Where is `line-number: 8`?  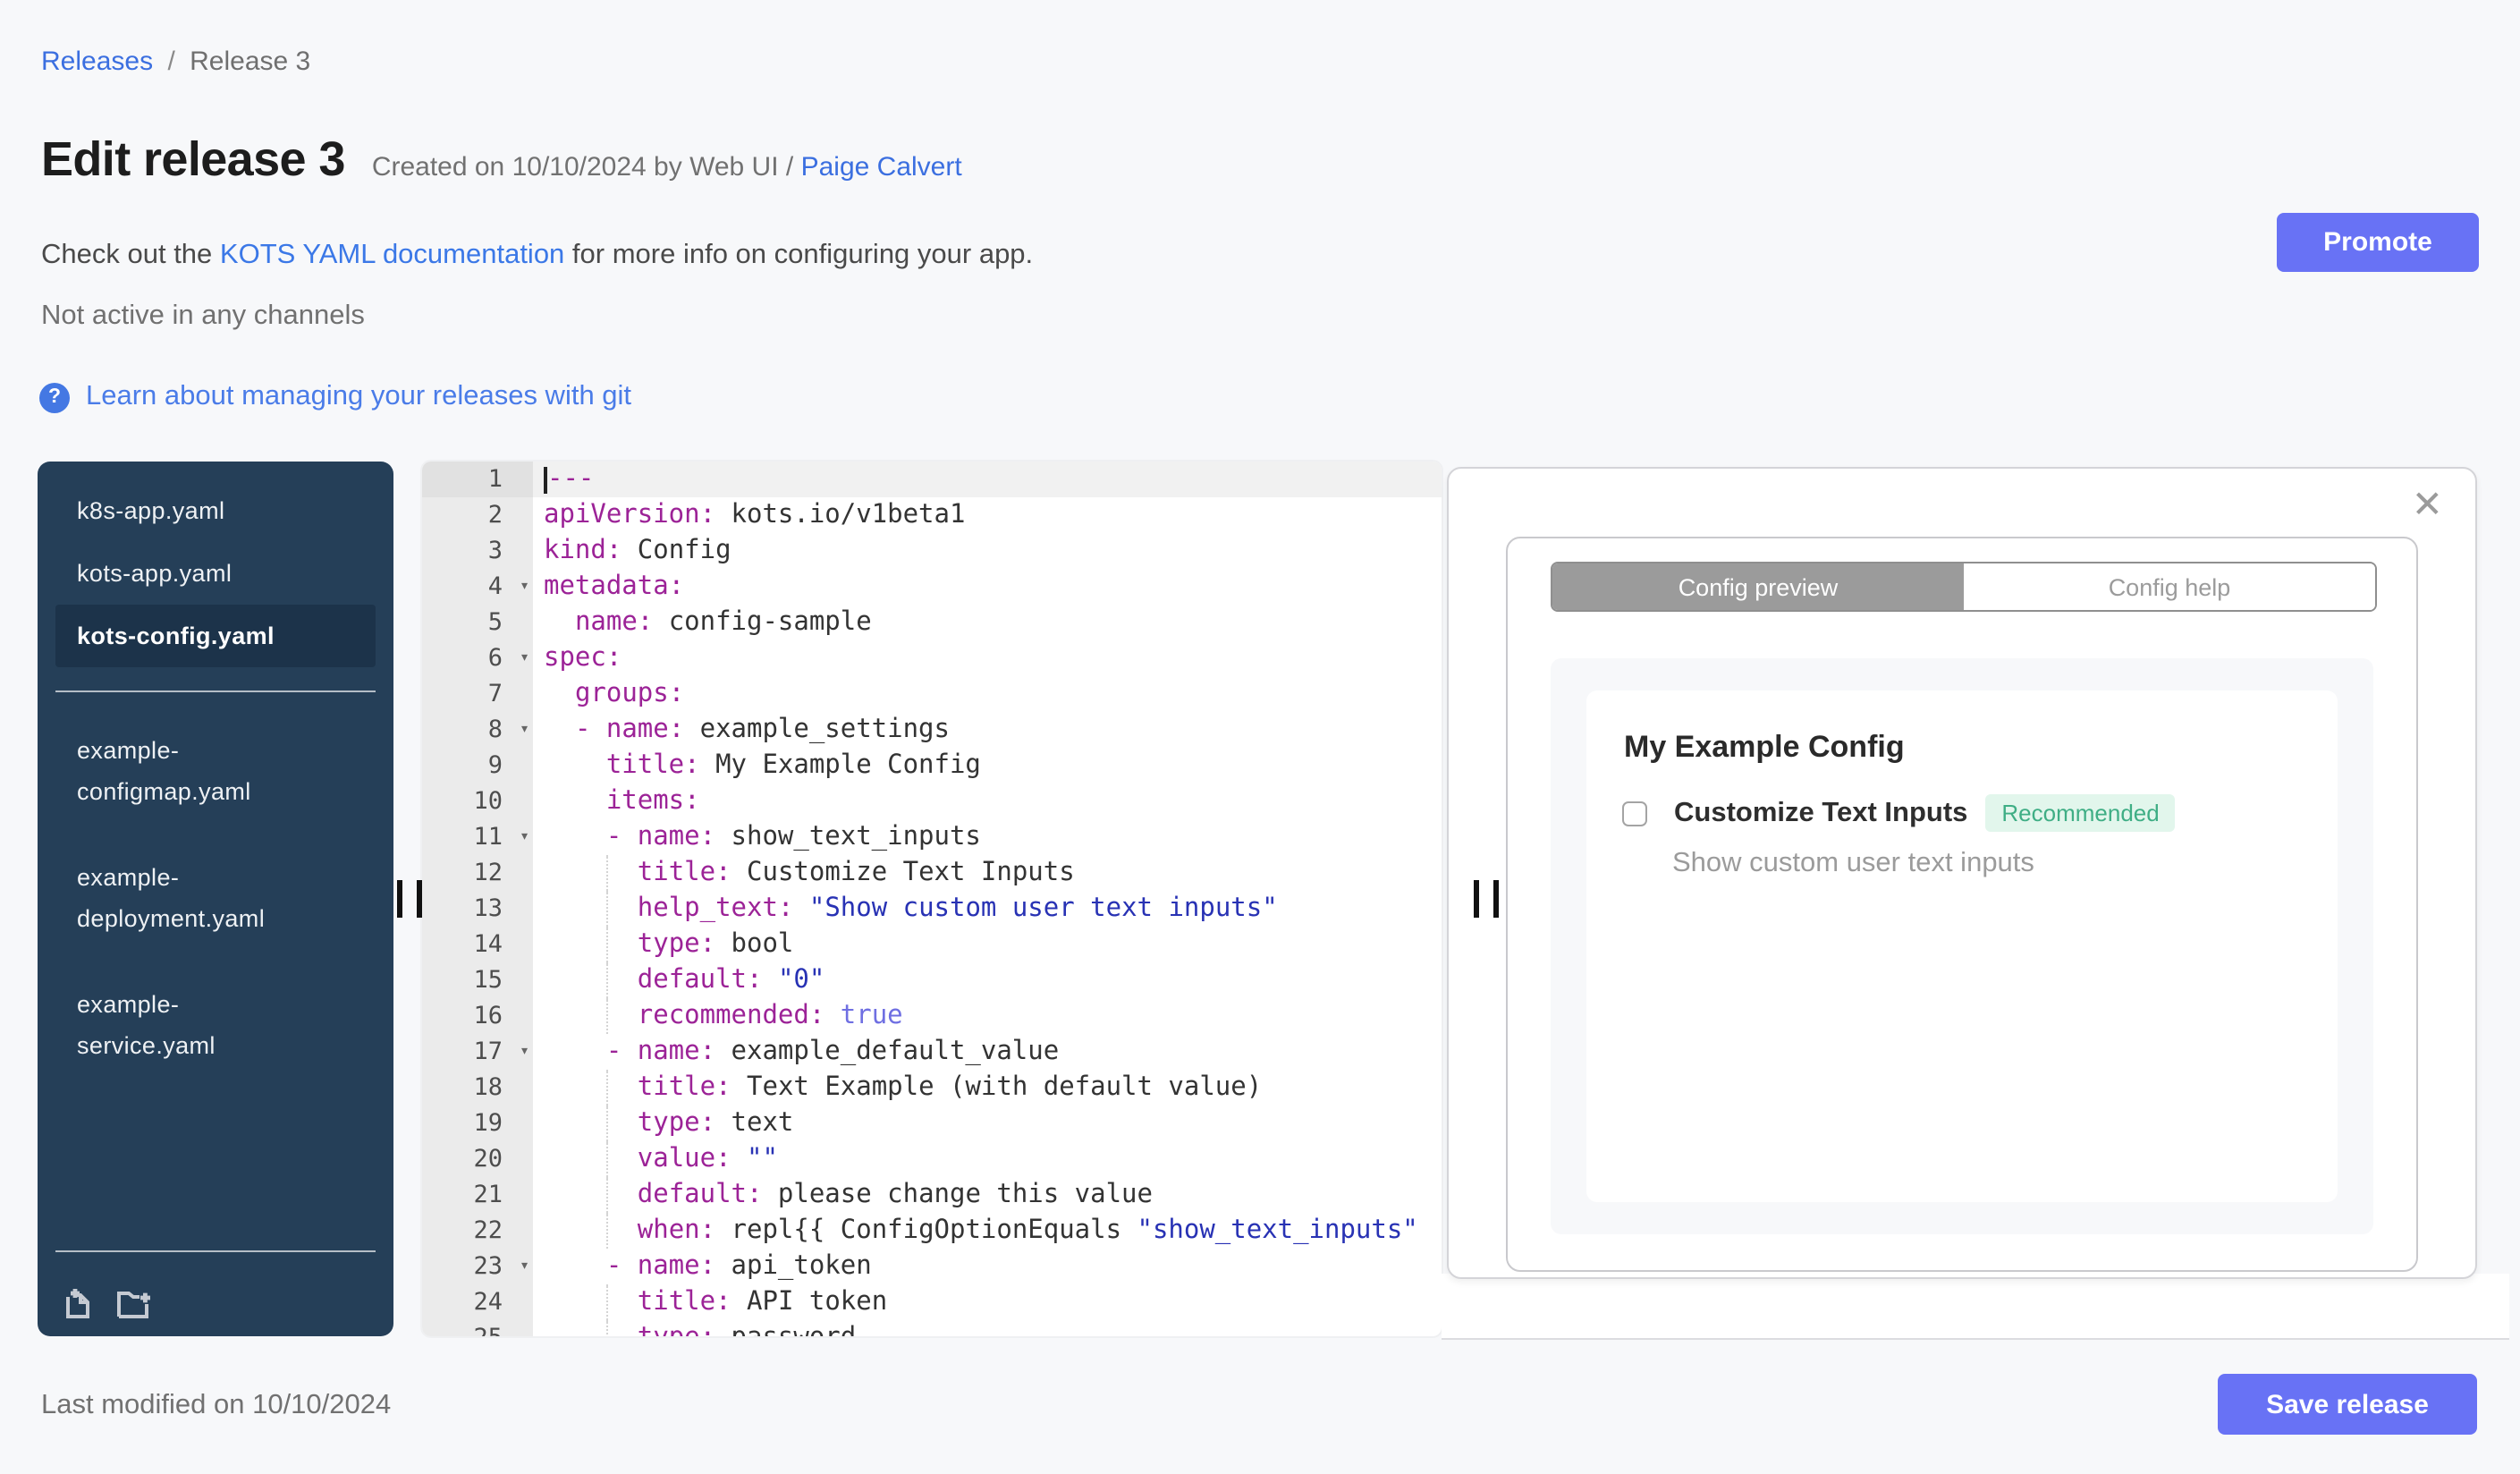 line-number: 8 is located at coordinates (495, 730).